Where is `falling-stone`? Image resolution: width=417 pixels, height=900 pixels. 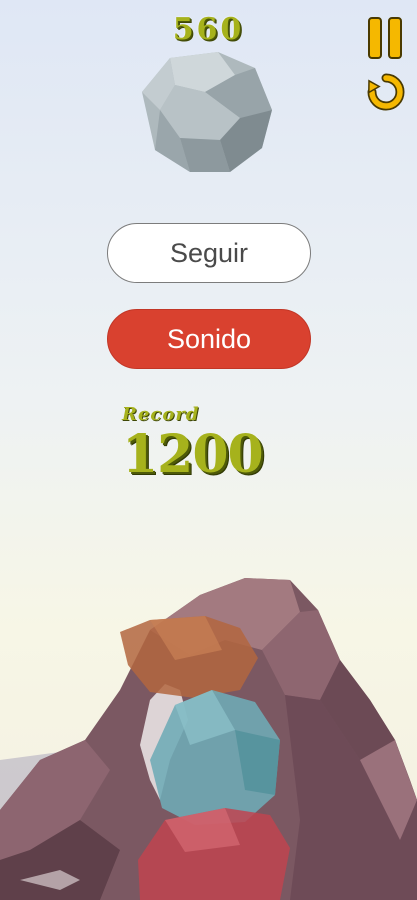
falling-stone is located at coordinates (207, 112).